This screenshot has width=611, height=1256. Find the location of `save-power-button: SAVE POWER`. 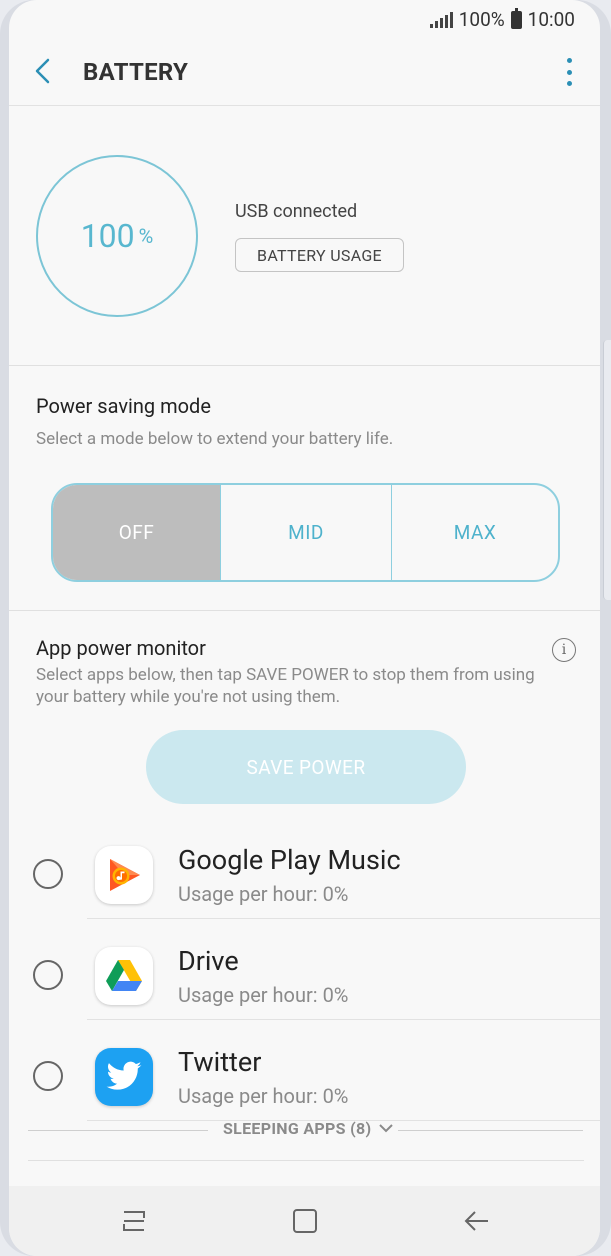

save-power-button: SAVE POWER is located at coordinates (306, 767).